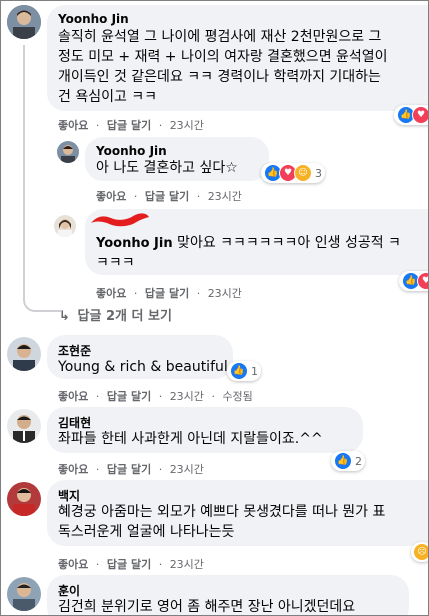 This screenshot has height=616, width=429. Describe the element at coordinates (220, 37) in the screenshot. I see `comment-text-line: 솔직히 윤석열 그 나이에 평검사에 재산 2천만원으로 그` at that location.